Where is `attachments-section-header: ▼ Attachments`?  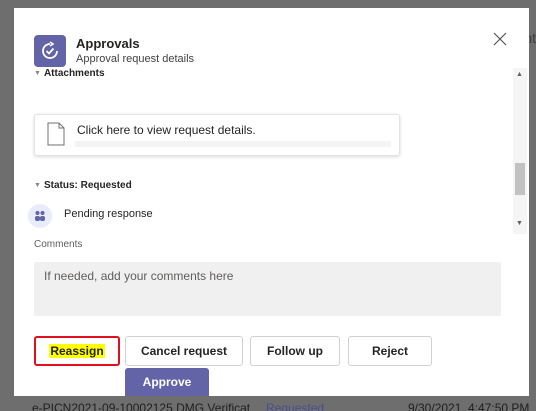 attachments-section-header: ▼ Attachments is located at coordinates (69, 73).